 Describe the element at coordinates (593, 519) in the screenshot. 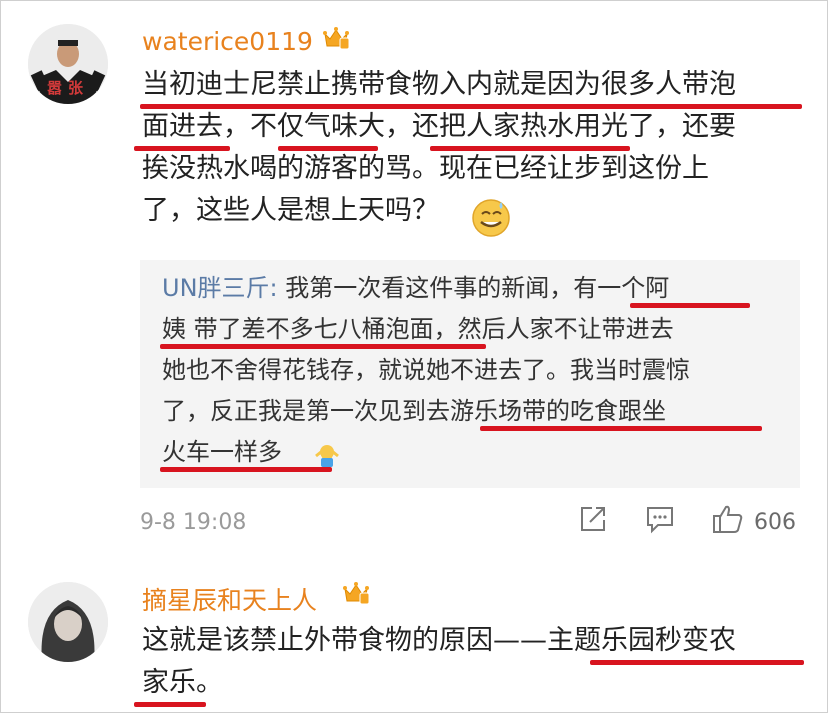

I see `share-icon` at that location.